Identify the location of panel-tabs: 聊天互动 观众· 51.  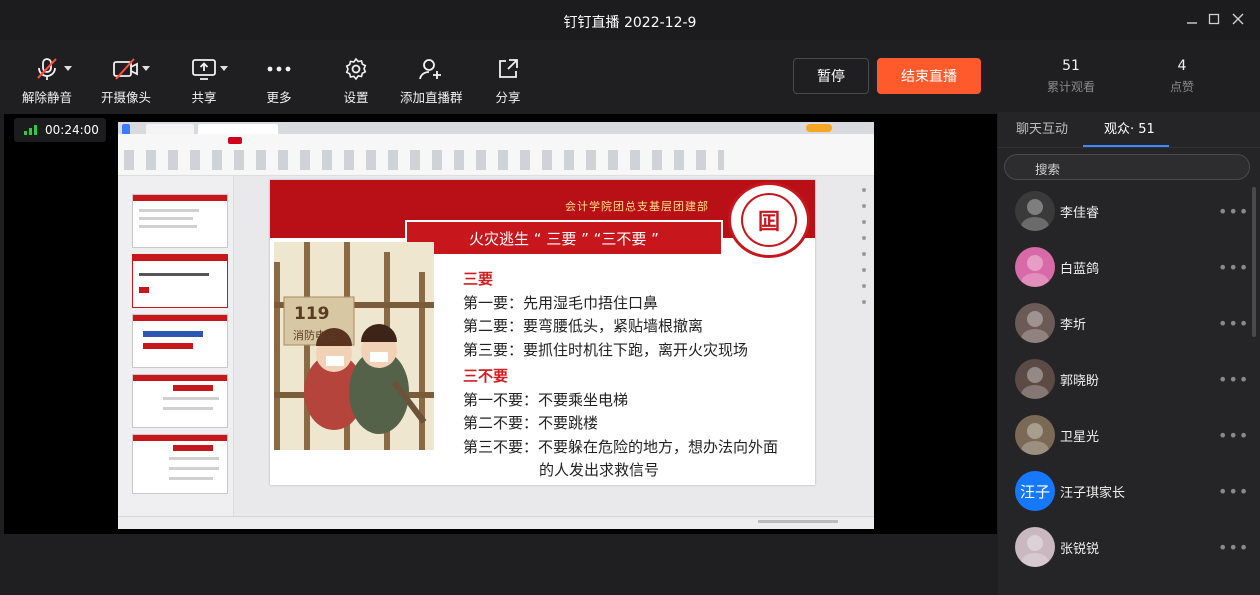
(1129, 130).